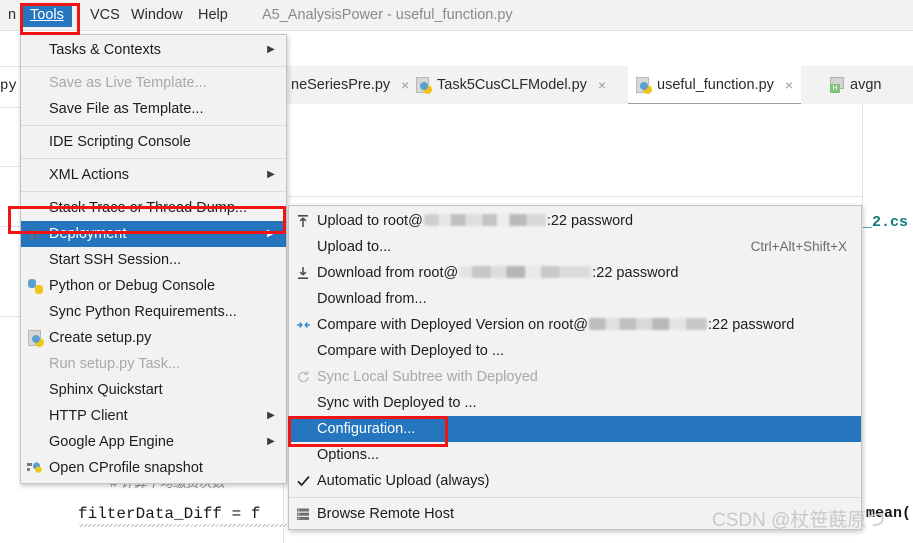  What do you see at coordinates (106, 390) in the screenshot?
I see `menu-item-label: Sphinx Quickstart` at bounding box center [106, 390].